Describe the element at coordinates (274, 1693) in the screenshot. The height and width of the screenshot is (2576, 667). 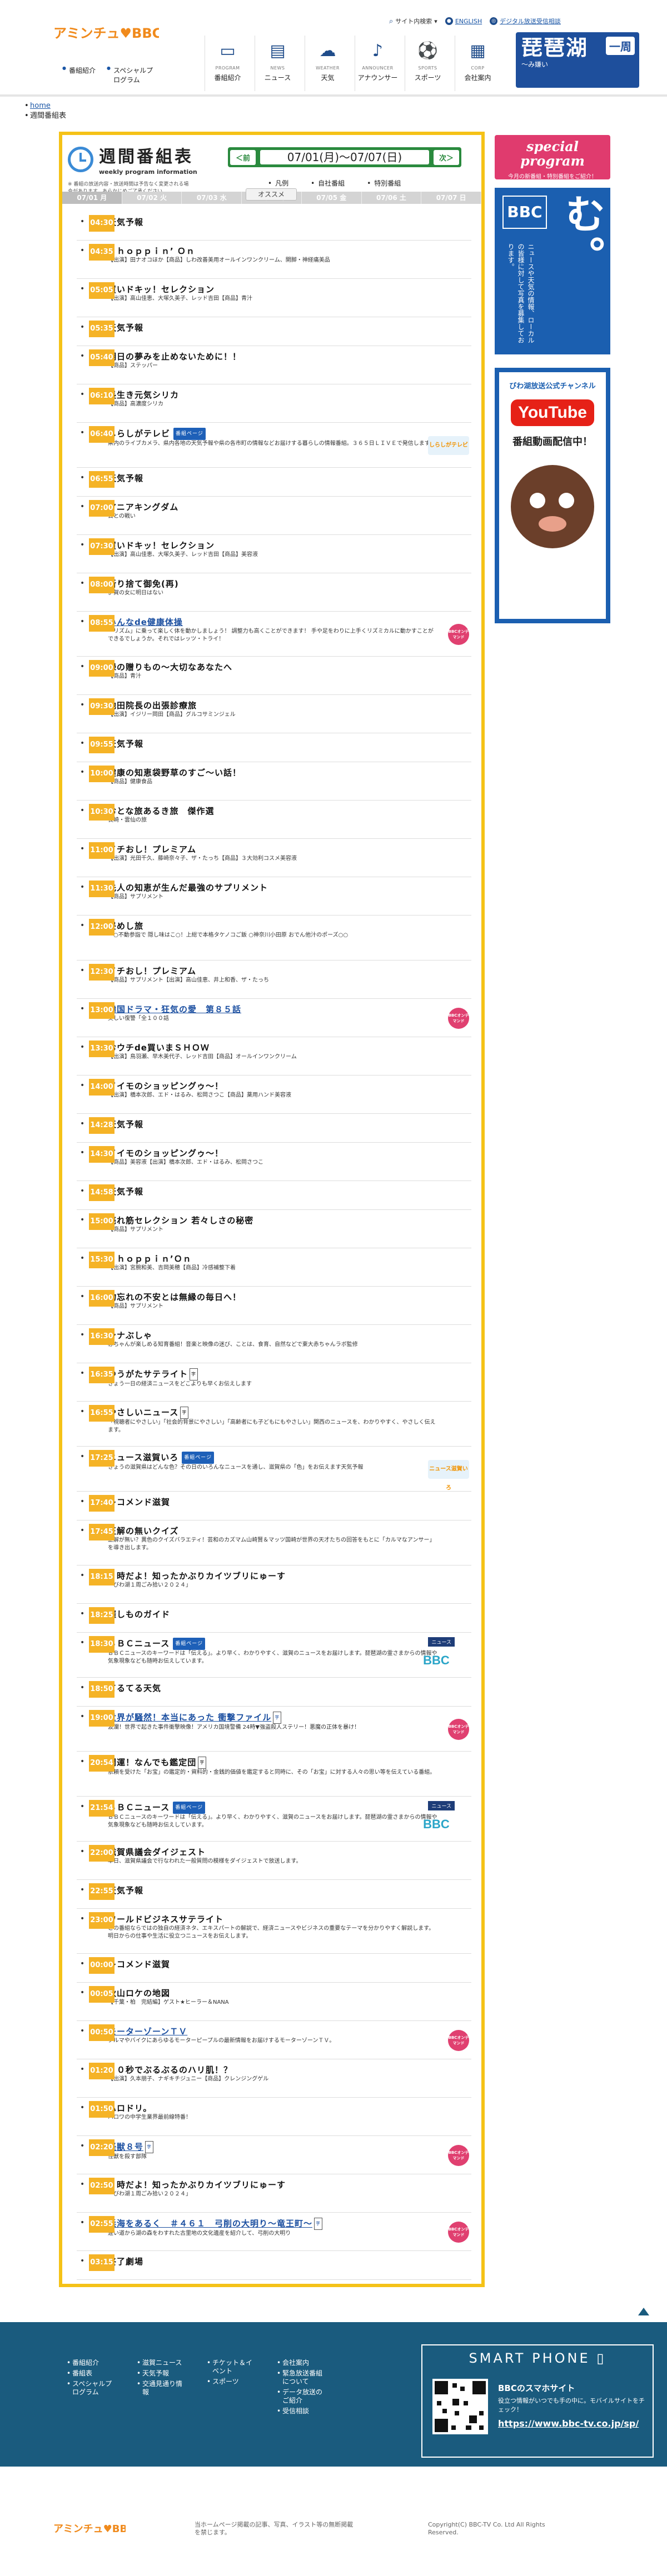
I see `program-row: 18:50てるてる天気` at that location.